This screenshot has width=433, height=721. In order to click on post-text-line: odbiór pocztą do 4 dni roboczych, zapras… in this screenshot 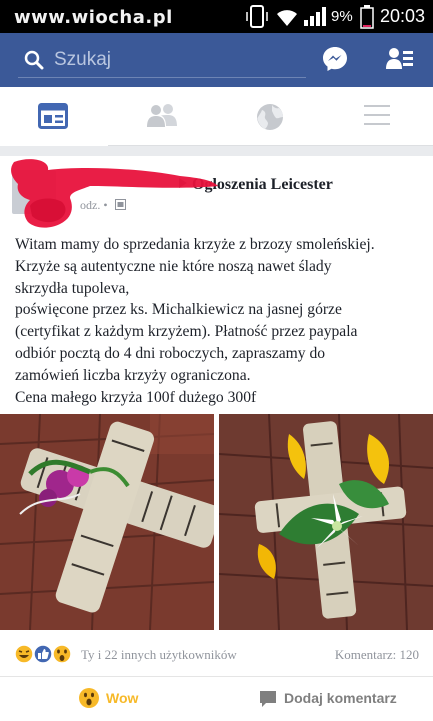, I will do `click(170, 353)`.